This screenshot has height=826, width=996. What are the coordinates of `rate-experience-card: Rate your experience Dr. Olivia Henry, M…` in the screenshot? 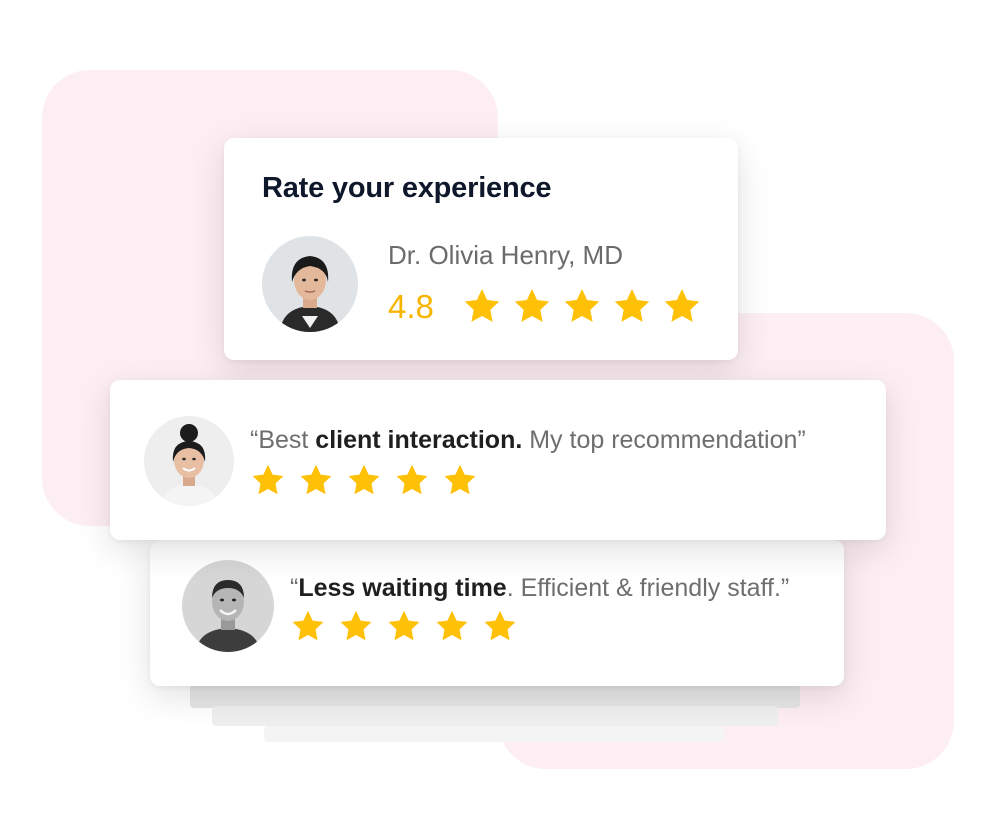 It's located at (481, 249).